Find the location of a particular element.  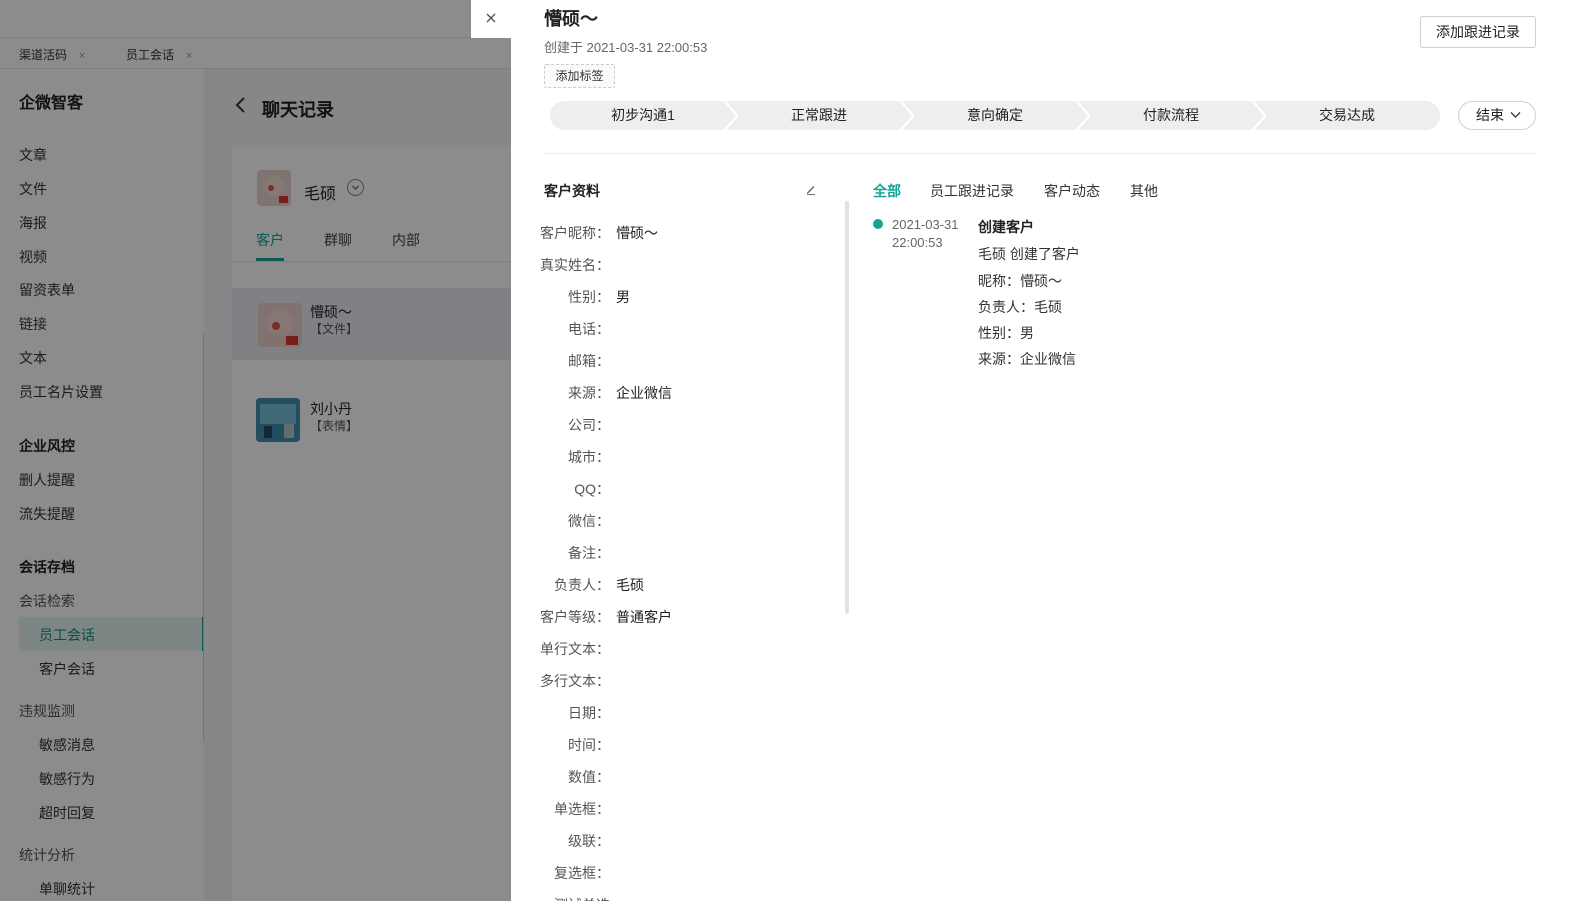

drawer-close-button is located at coordinates (491, 19).